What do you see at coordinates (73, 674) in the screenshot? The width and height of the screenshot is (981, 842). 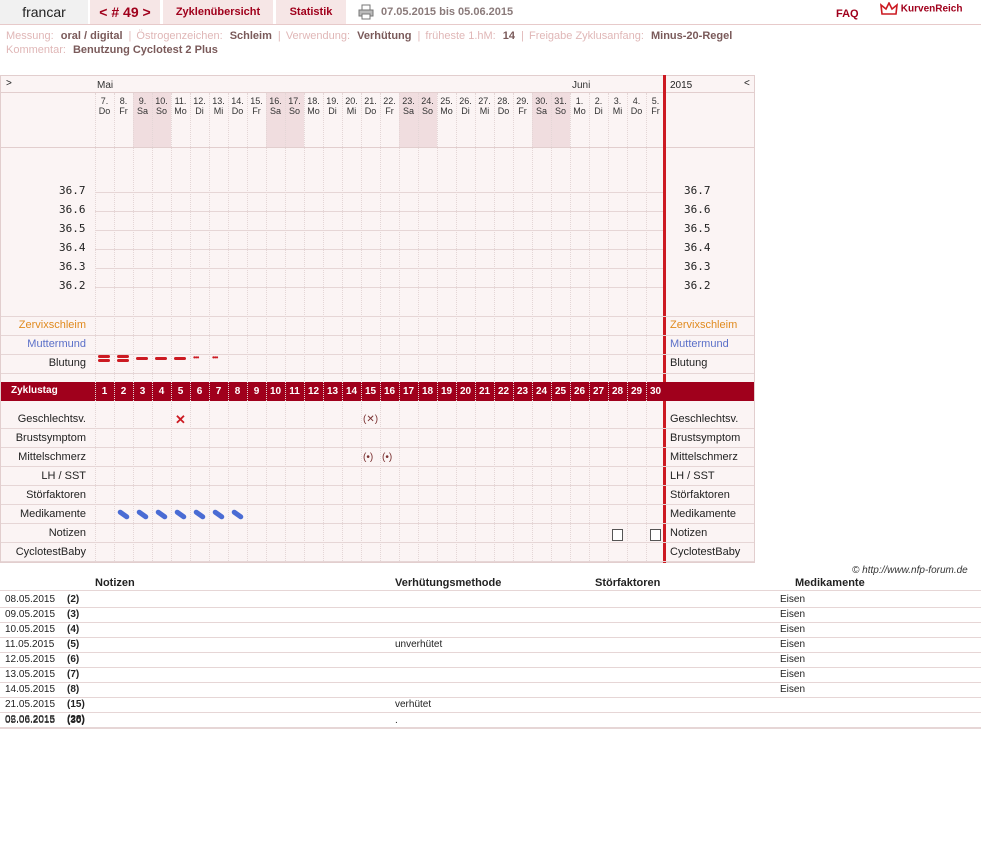 I see `row-cycle-day: (7)` at bounding box center [73, 674].